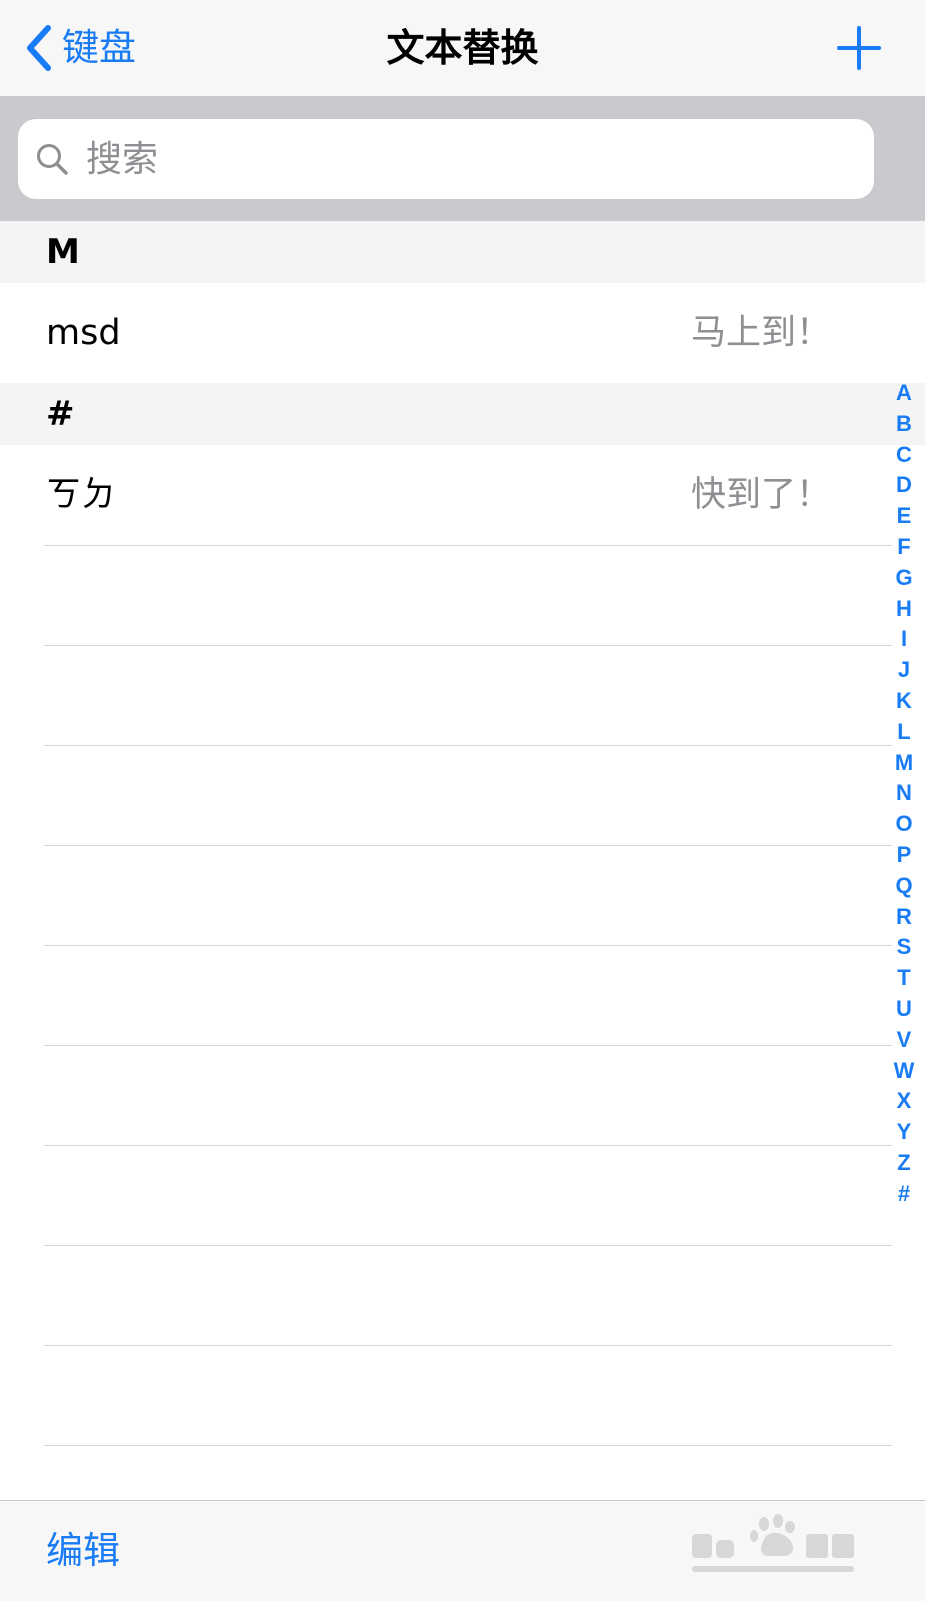 This screenshot has width=925, height=1601. I want to click on index-letter: D, so click(904, 485).